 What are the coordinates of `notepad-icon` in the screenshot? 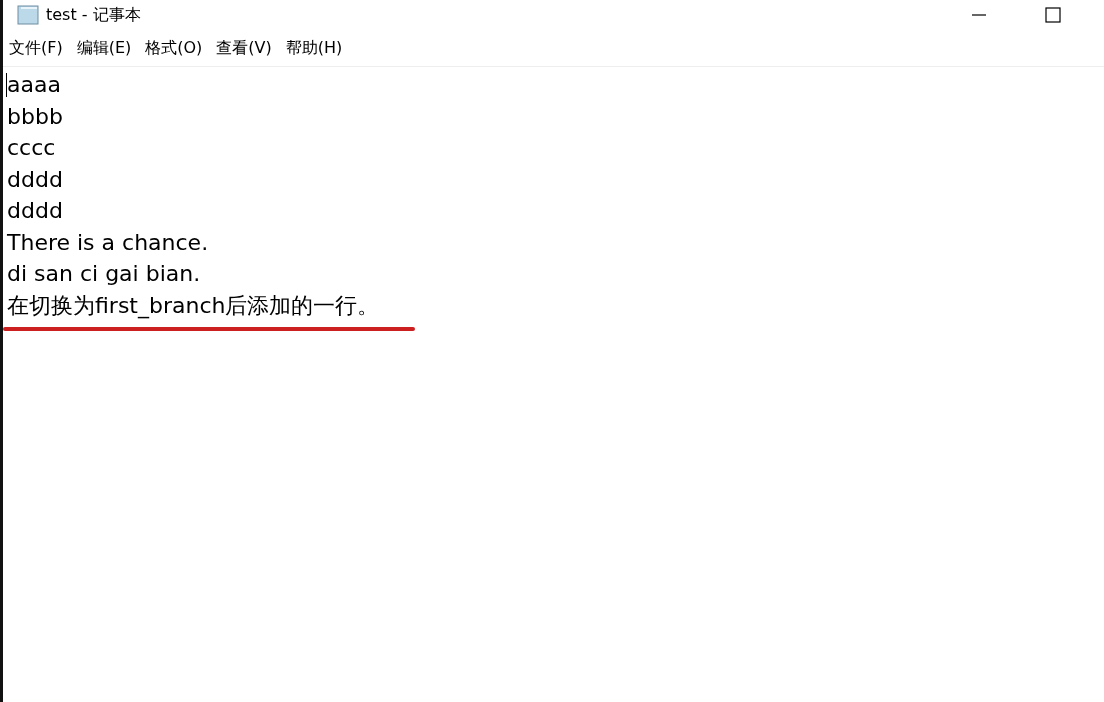 It's located at (28, 15).